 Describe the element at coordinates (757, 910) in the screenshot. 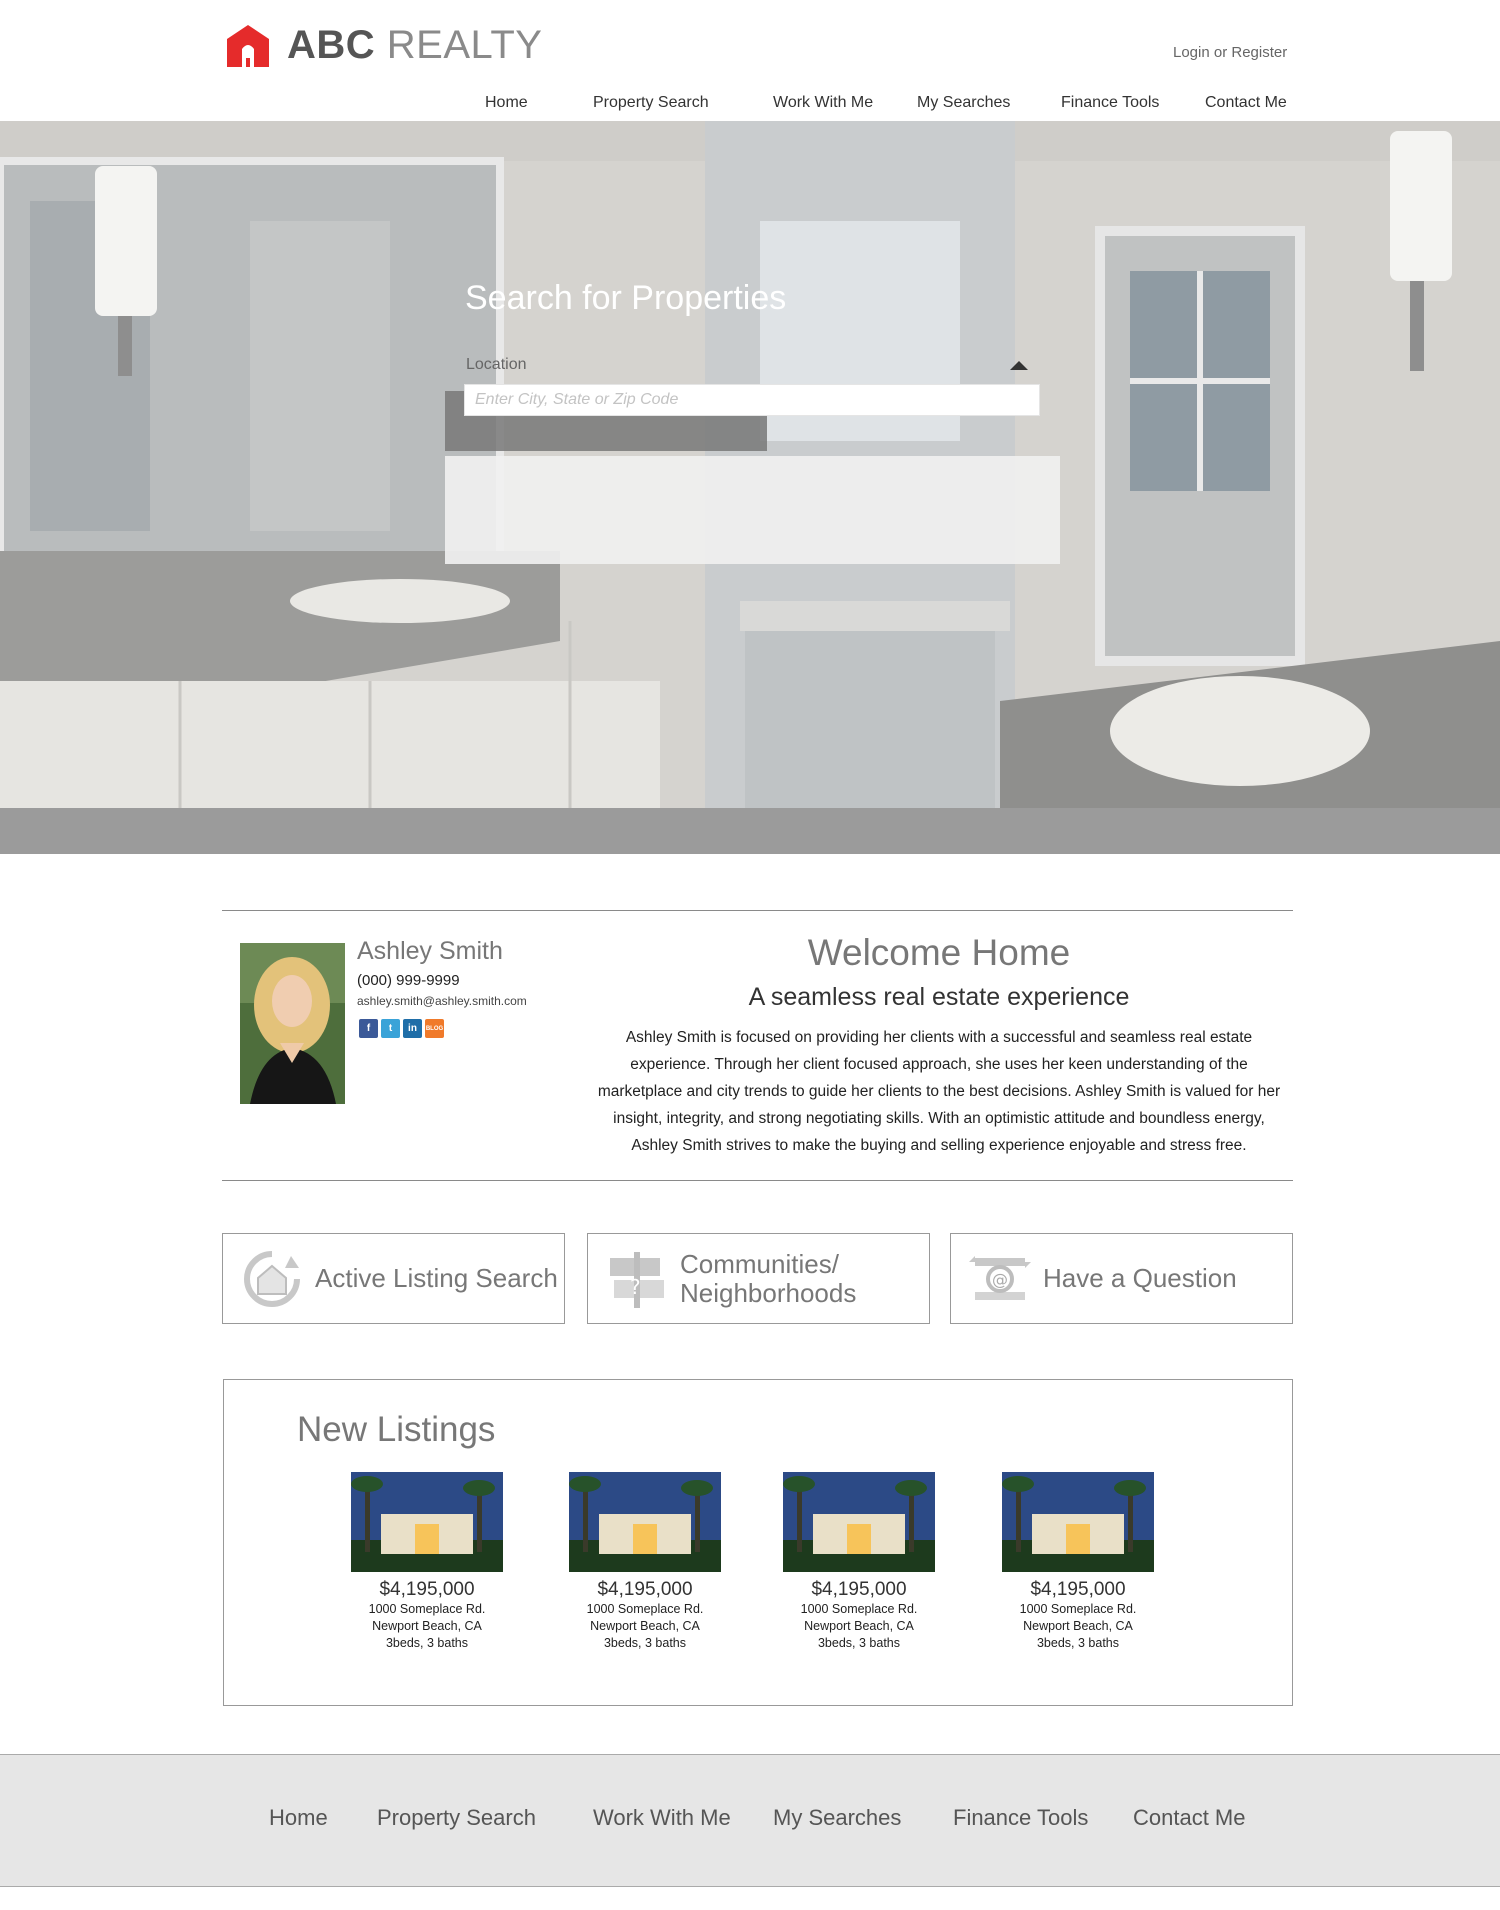

I see `divider-top` at that location.